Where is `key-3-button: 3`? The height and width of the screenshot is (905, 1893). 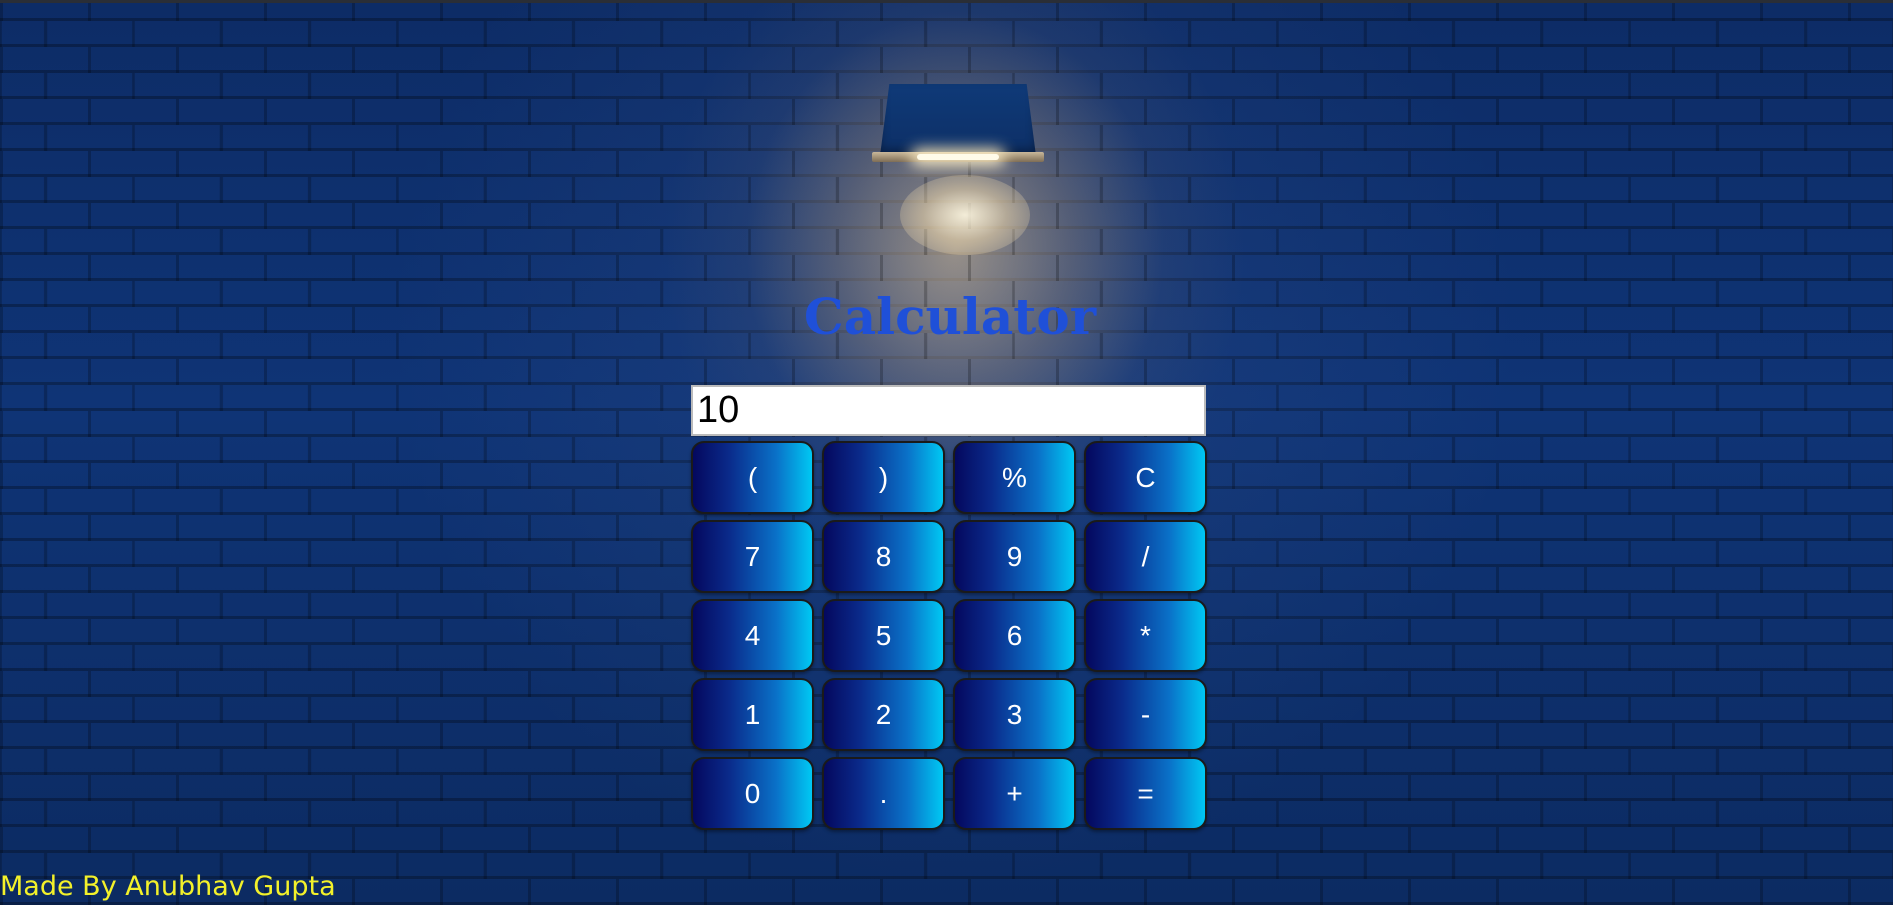 key-3-button: 3 is located at coordinates (1014, 714).